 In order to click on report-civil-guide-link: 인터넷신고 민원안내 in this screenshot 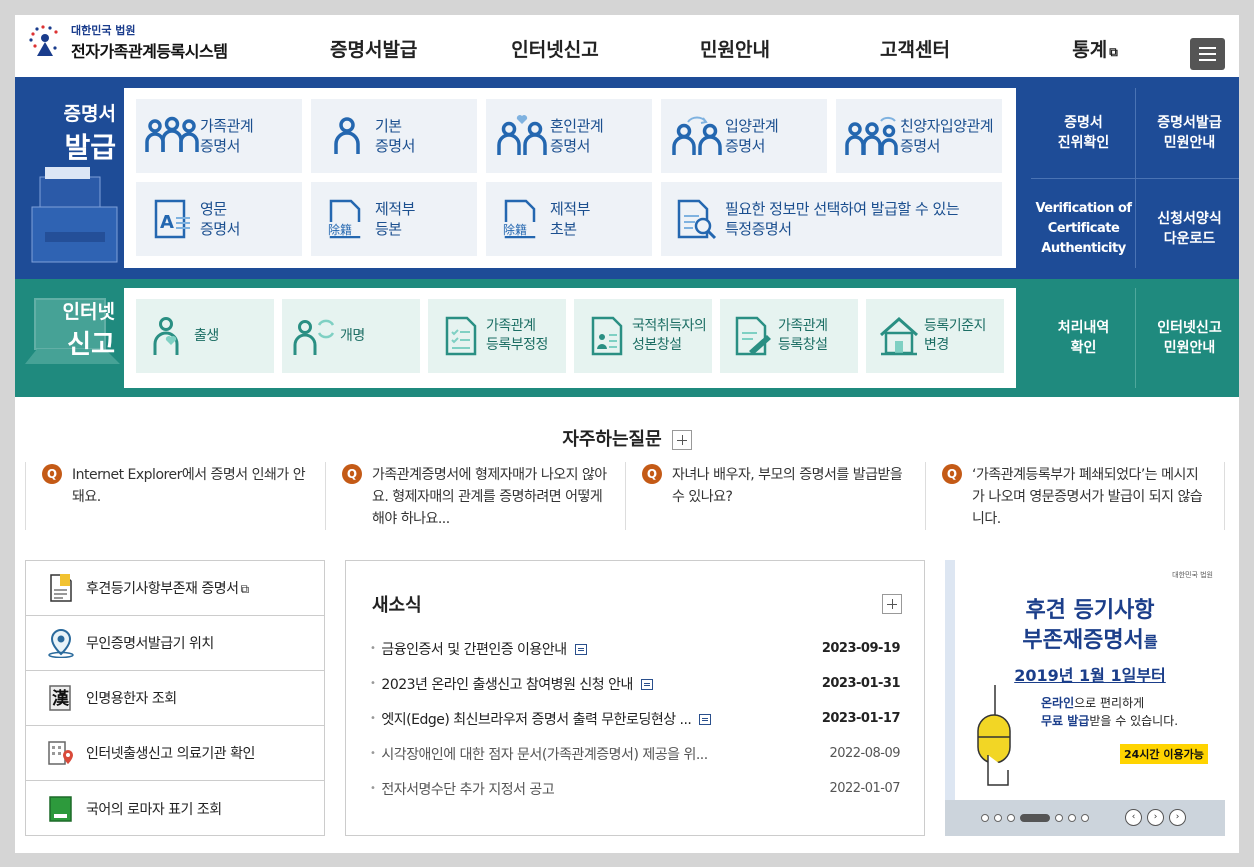, I will do `click(1188, 338)`.